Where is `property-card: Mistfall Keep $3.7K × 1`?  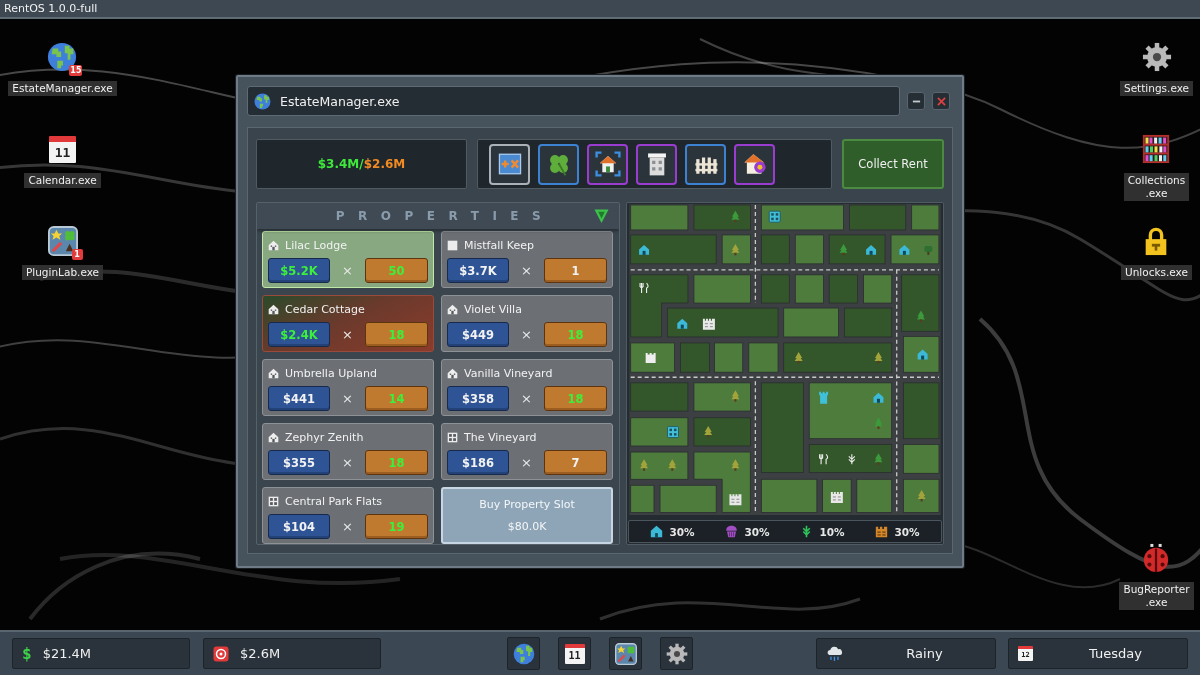 property-card: Mistfall Keep $3.7K × 1 is located at coordinates (527, 259).